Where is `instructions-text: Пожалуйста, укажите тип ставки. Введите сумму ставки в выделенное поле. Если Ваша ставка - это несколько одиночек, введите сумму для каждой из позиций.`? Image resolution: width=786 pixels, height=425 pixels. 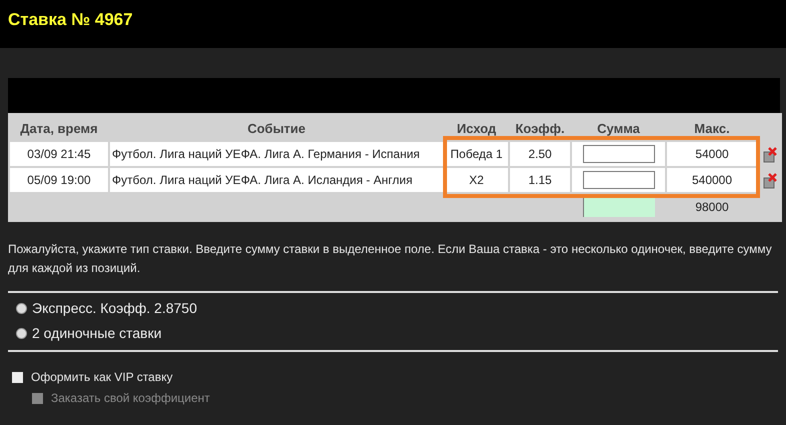
instructions-text: Пожалуйста, укажите тип ставки. Введите сумму ставки в выделенное поле. Если Ваша ставка - это несколько одиночек, введите сумму для каждой из позиций. is located at coordinates (390, 259).